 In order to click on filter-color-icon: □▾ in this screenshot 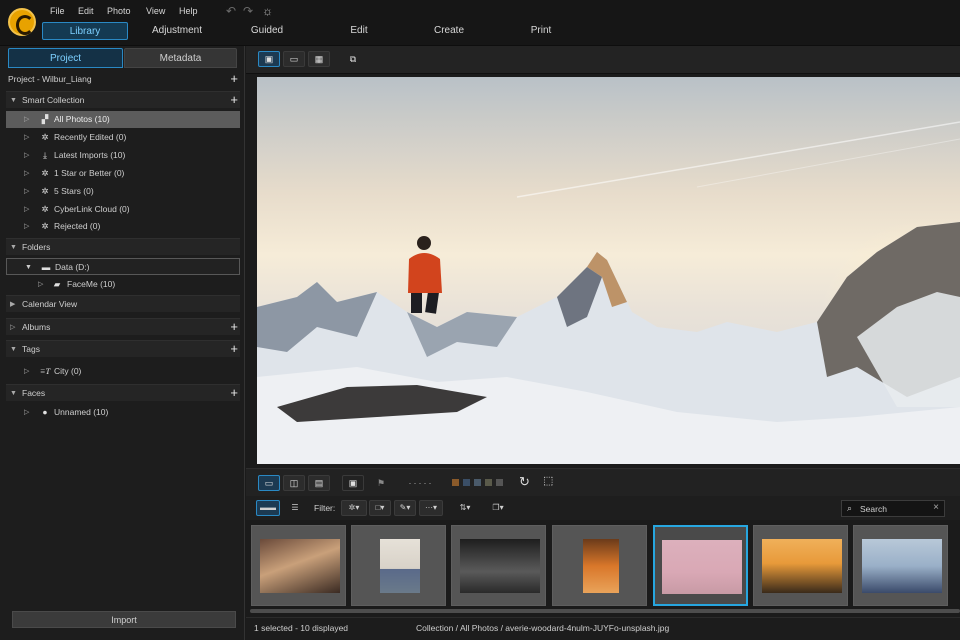, I will do `click(380, 508)`.